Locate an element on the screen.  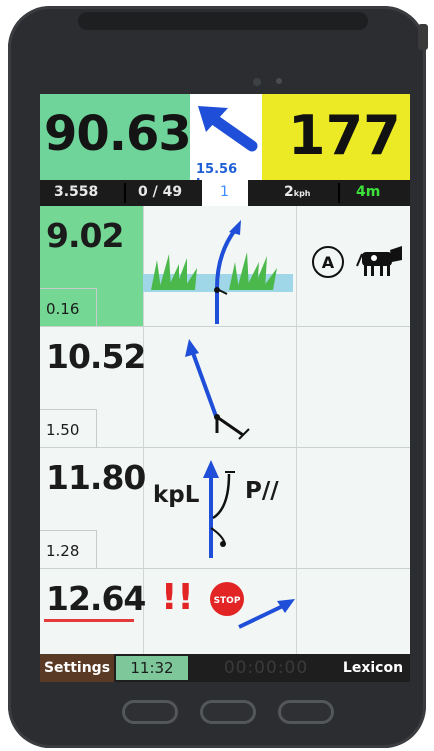
cow-icon is located at coordinates (379, 261).